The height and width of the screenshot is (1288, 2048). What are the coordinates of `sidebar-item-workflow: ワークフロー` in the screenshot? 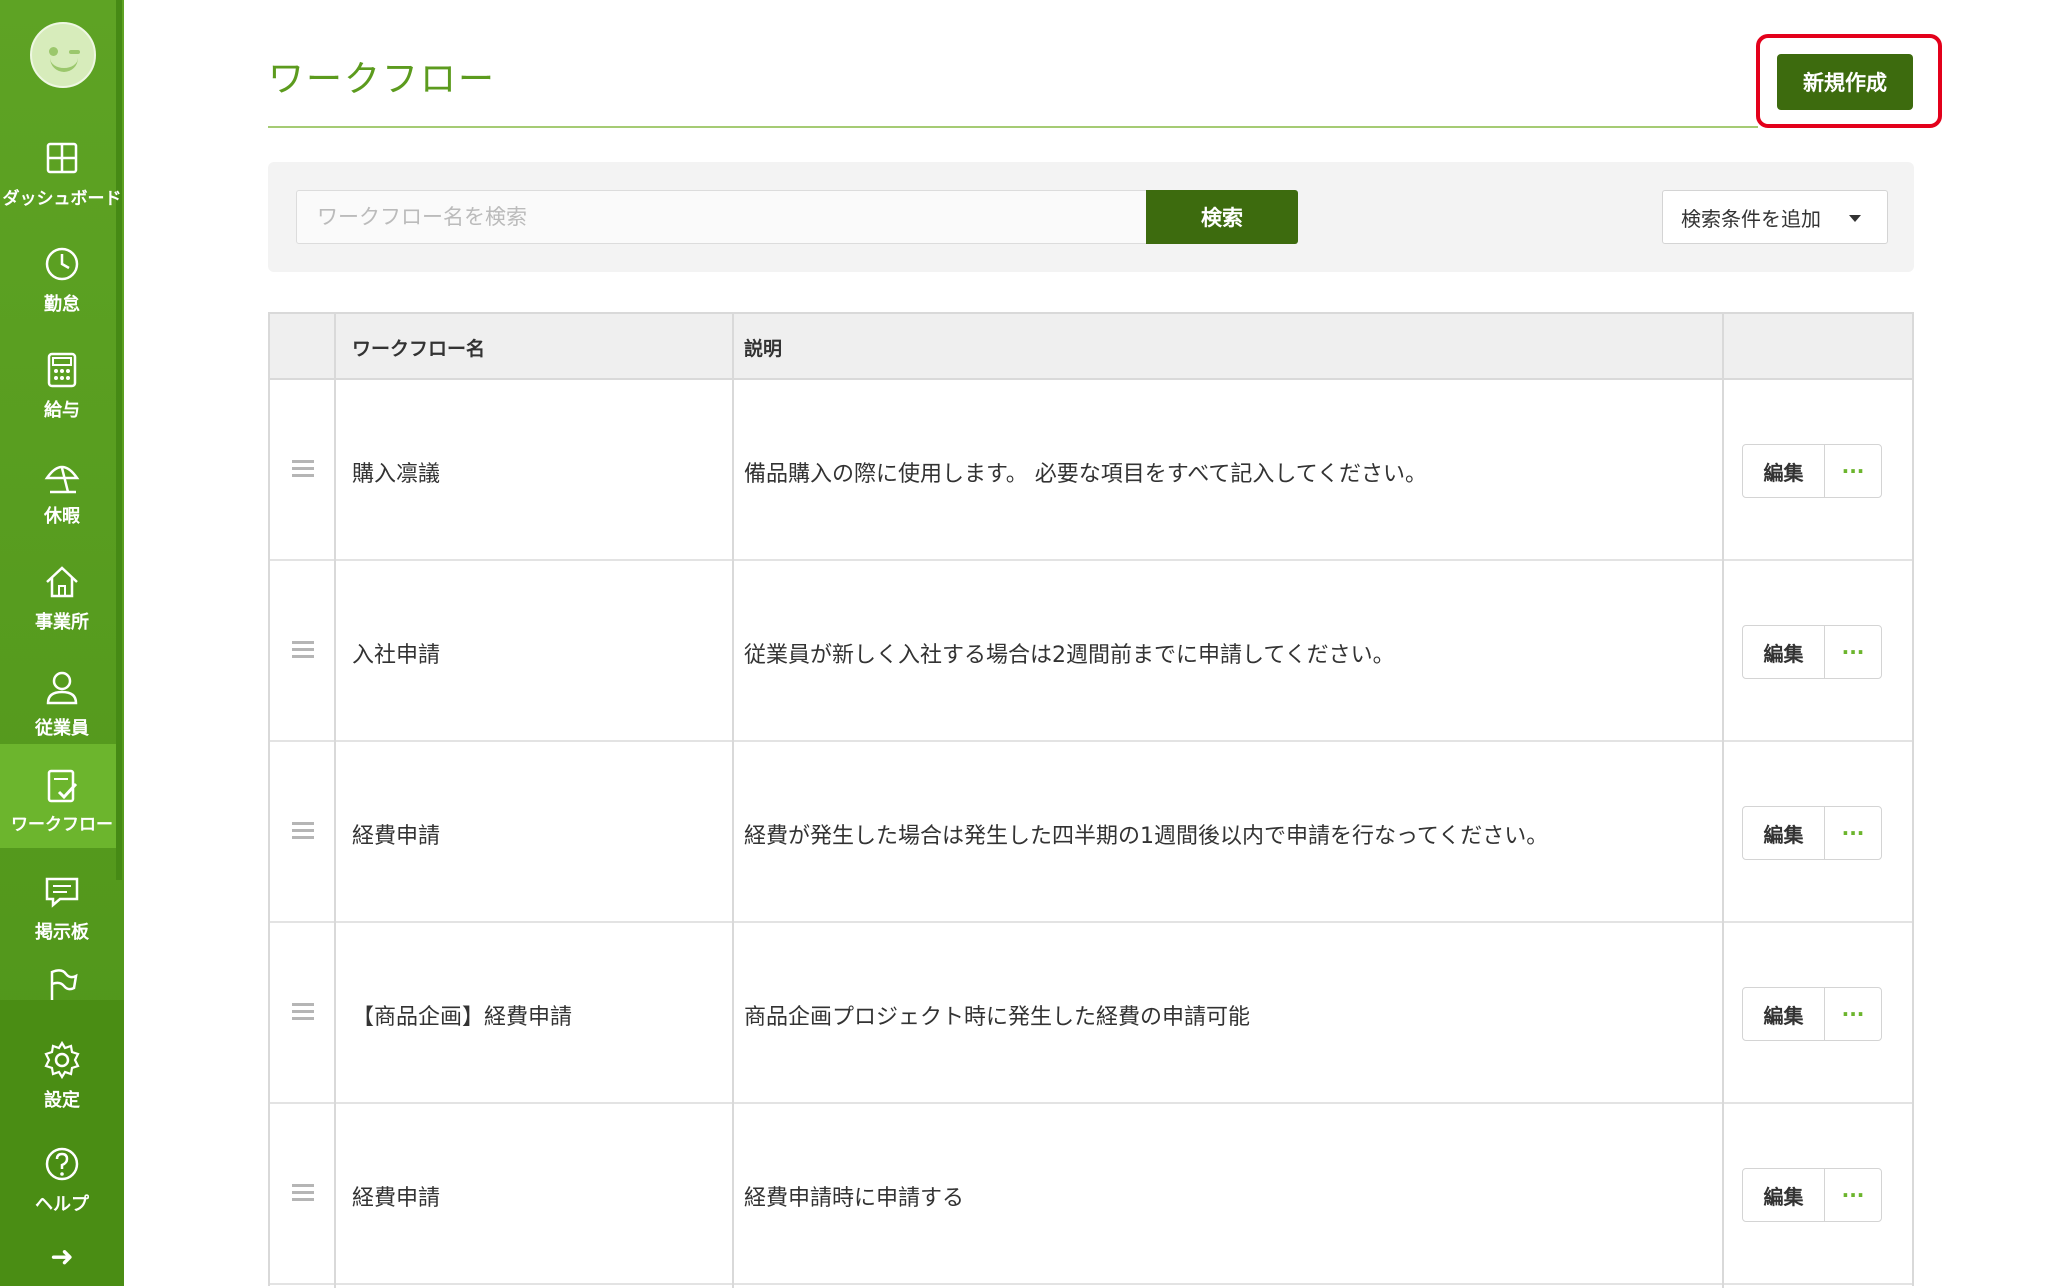 It's located at (58, 796).